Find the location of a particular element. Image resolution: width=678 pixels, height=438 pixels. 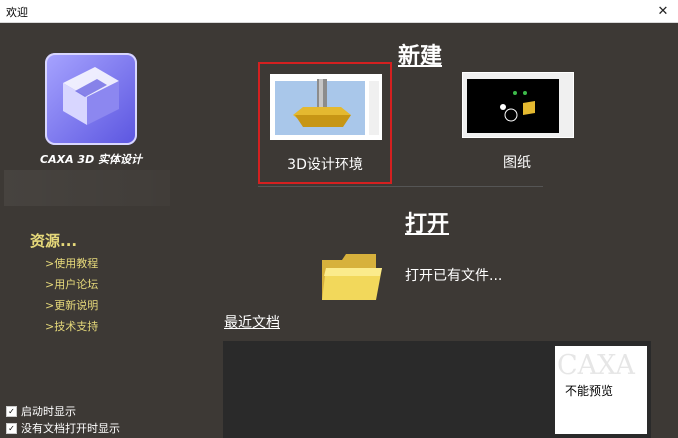

close-icon: ✕ is located at coordinates (663, 11).